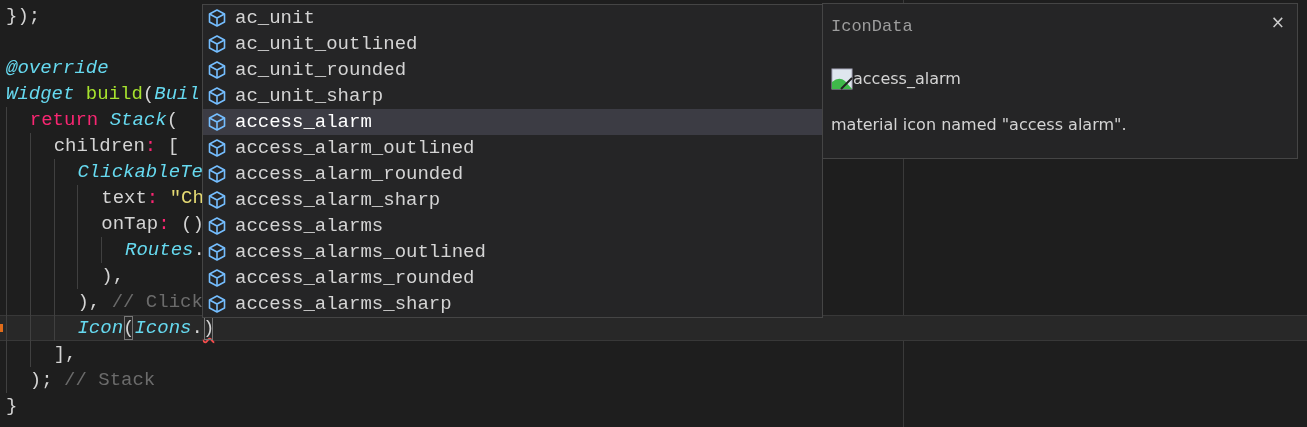 This screenshot has height=427, width=1307. Describe the element at coordinates (512, 18) in the screenshot. I see `suggestion-item: ac_unit` at that location.